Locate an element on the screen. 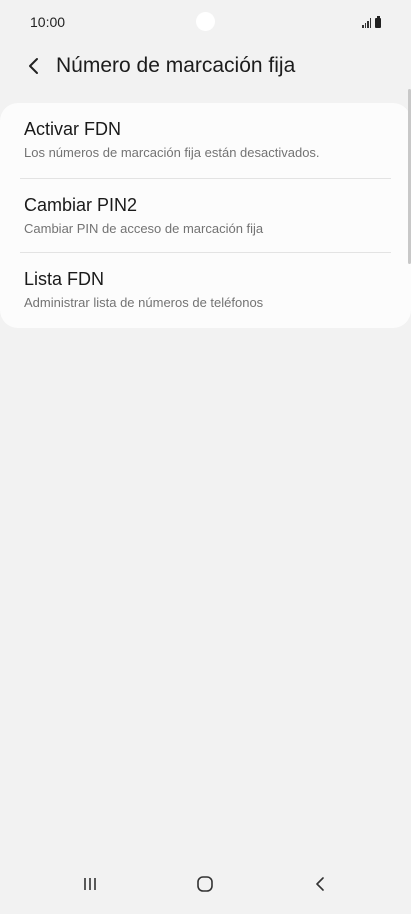  app-header: Número de marcación fija is located at coordinates (205, 66).